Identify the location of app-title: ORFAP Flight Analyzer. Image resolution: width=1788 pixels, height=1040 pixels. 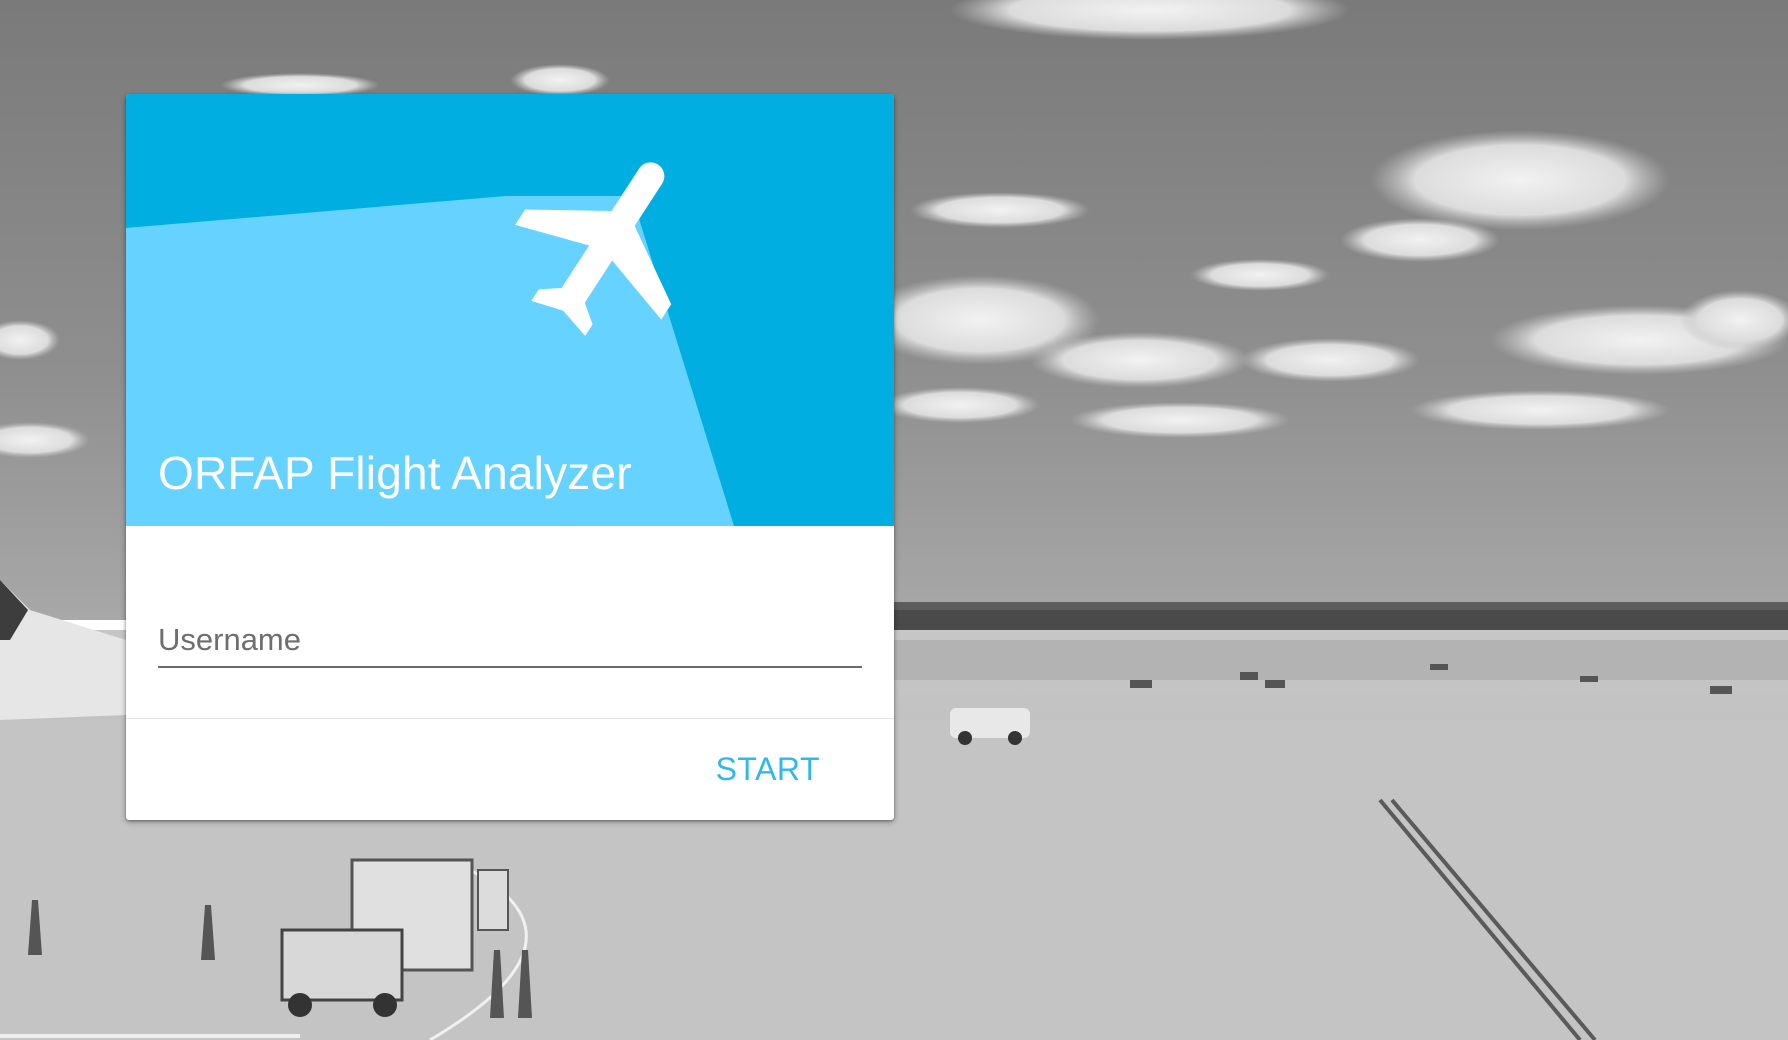
(395, 473).